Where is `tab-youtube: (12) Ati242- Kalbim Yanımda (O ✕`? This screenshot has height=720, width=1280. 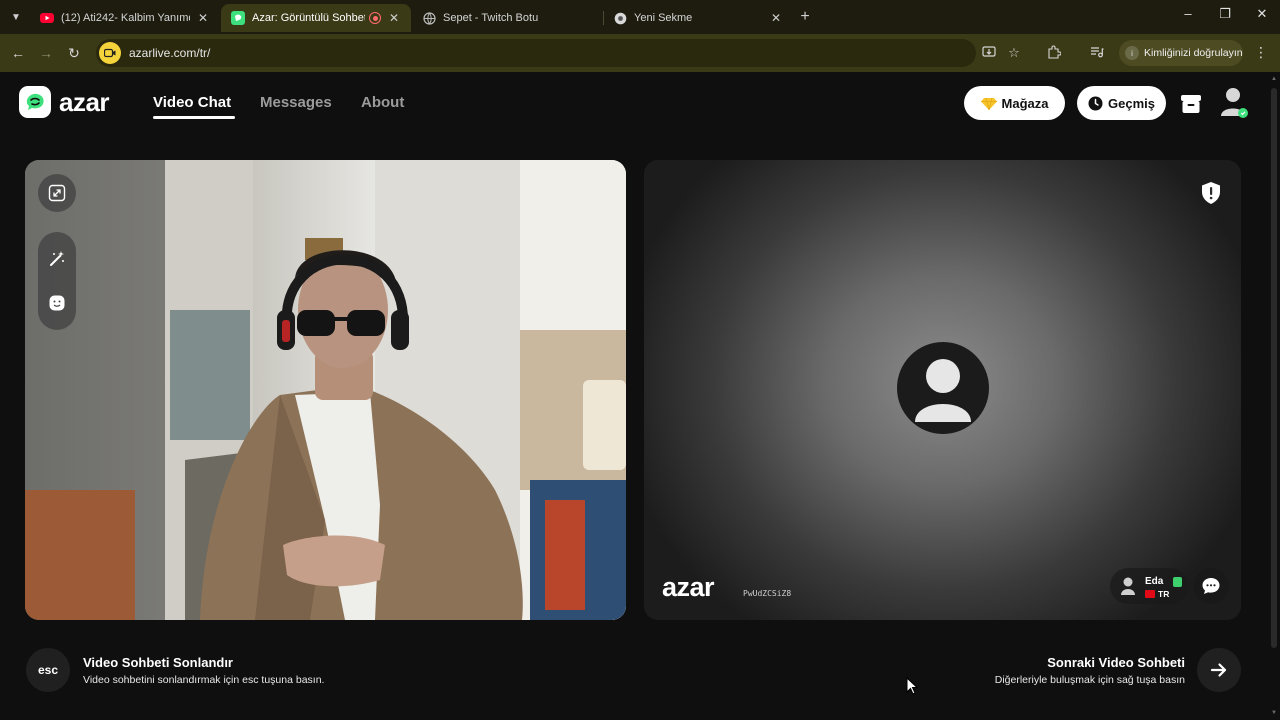
tab-youtube: (12) Ati242- Kalbim Yanımda (O ✕ is located at coordinates (125, 18).